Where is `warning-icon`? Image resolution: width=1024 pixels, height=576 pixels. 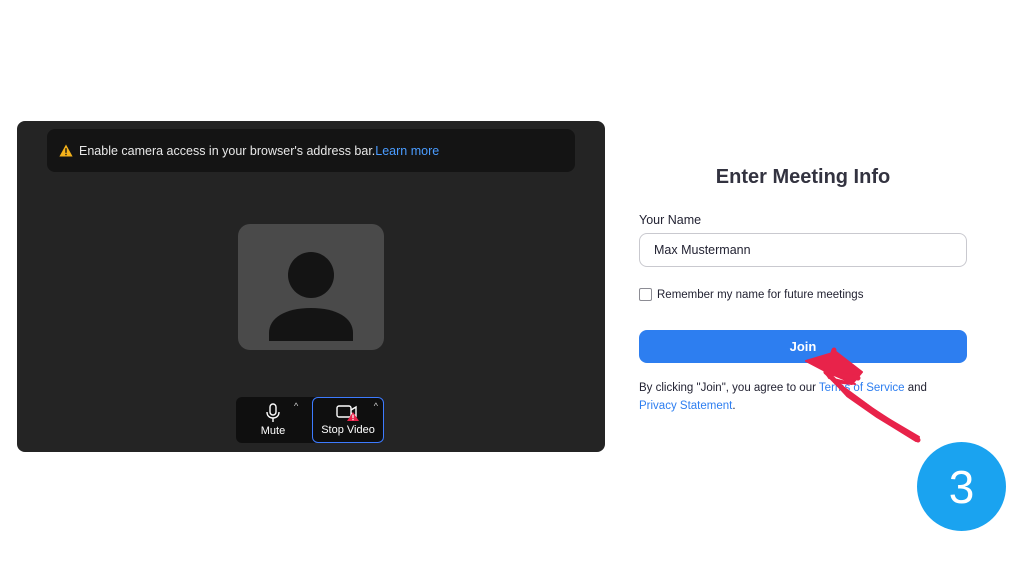 warning-icon is located at coordinates (66, 150).